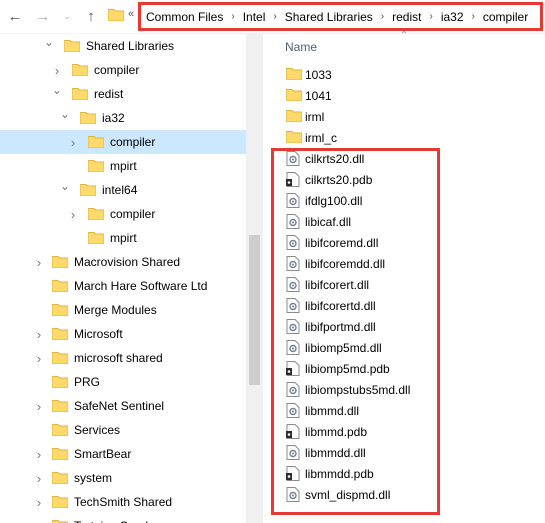  I want to click on file-list-item: libiomp5md.dll, so click(411, 347).